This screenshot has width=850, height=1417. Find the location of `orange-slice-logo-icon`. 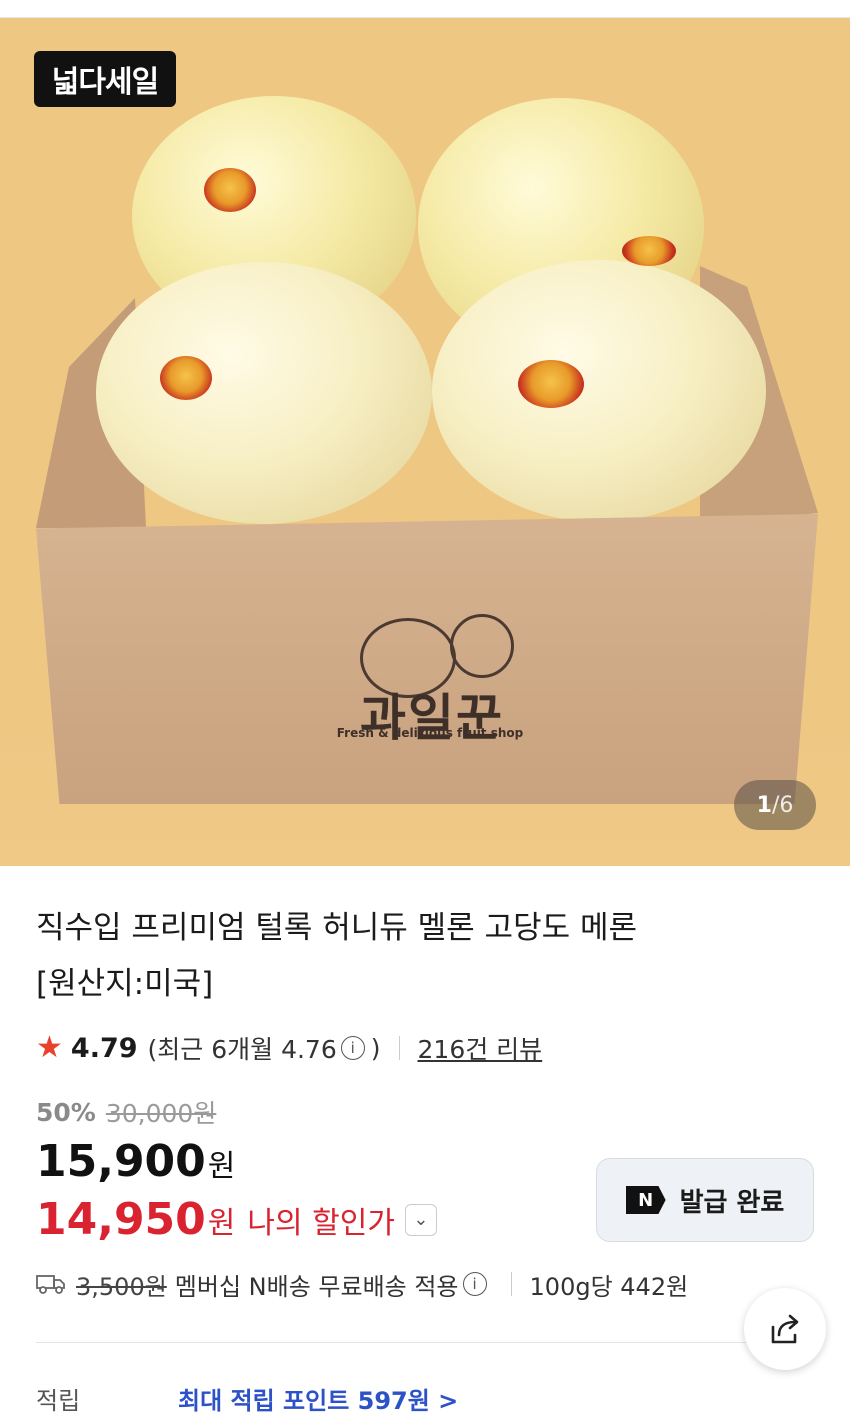

orange-slice-logo-icon is located at coordinates (482, 646).